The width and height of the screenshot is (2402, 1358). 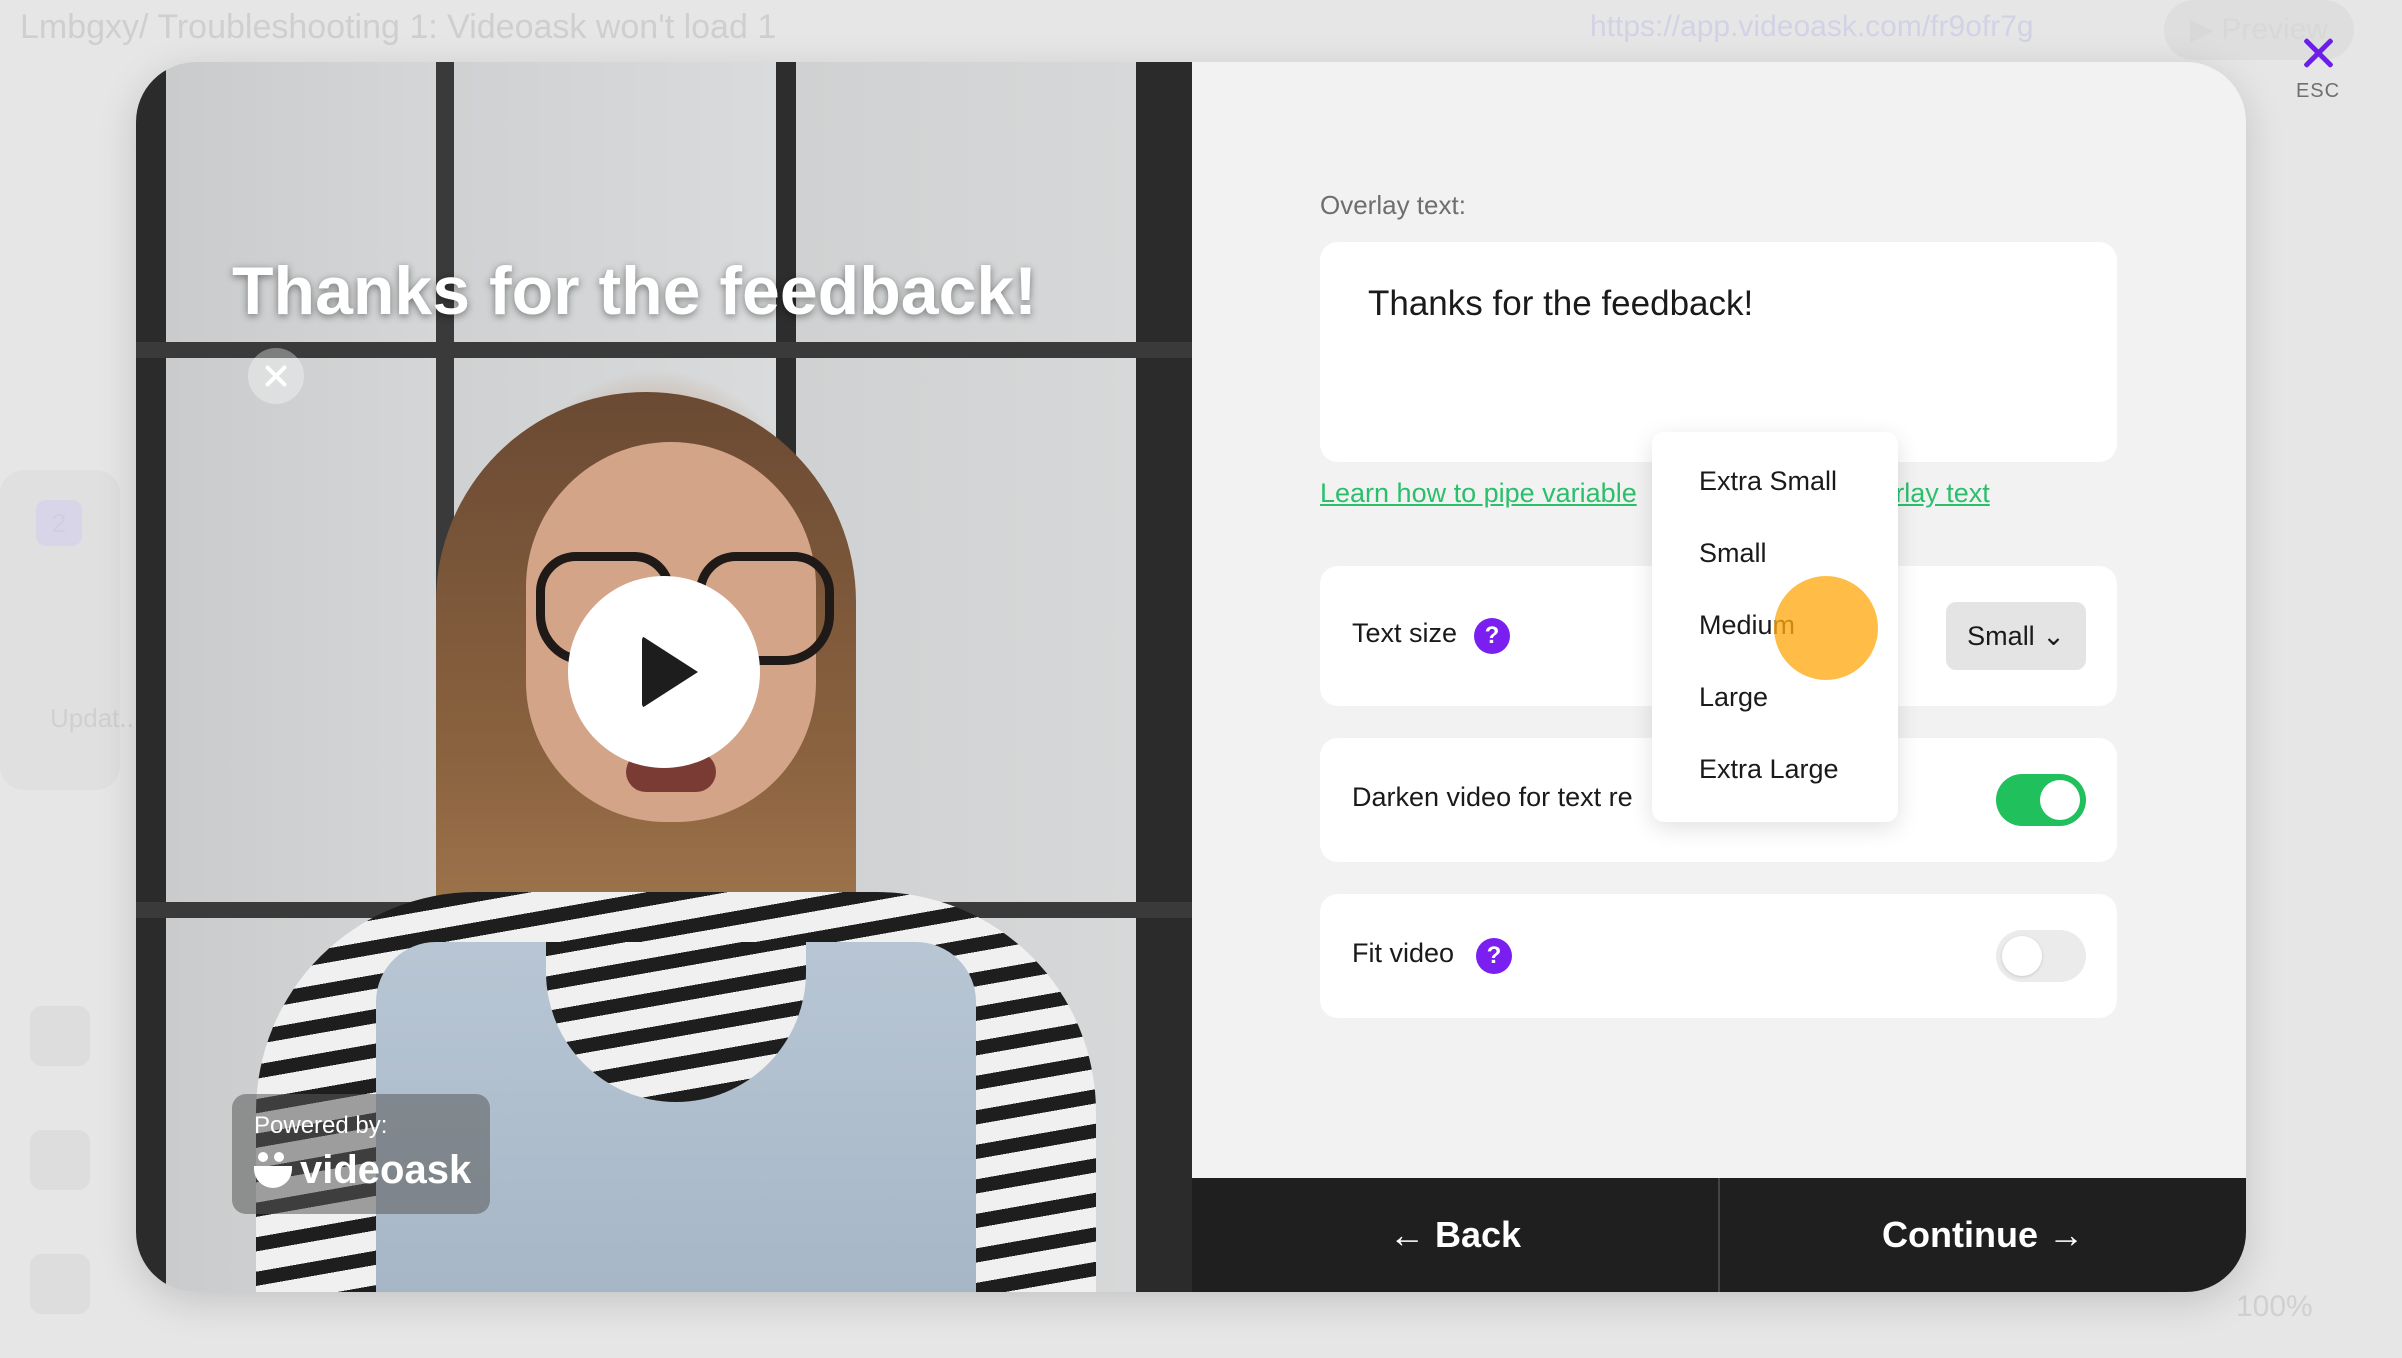 I want to click on powered-by-badge: Powered by: videoask, so click(x=361, y=1154).